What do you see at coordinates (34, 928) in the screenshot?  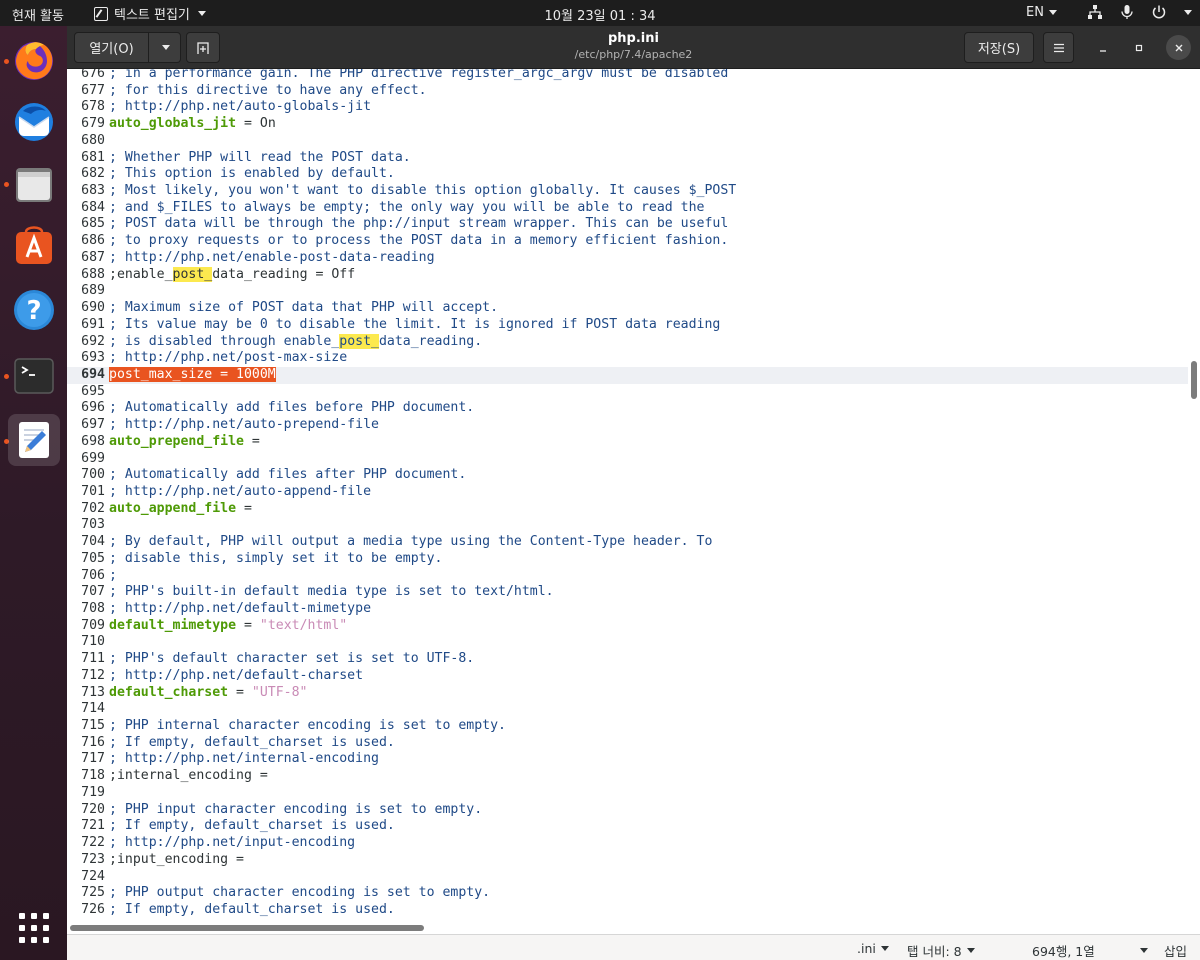 I see `show-apps-icon` at bounding box center [34, 928].